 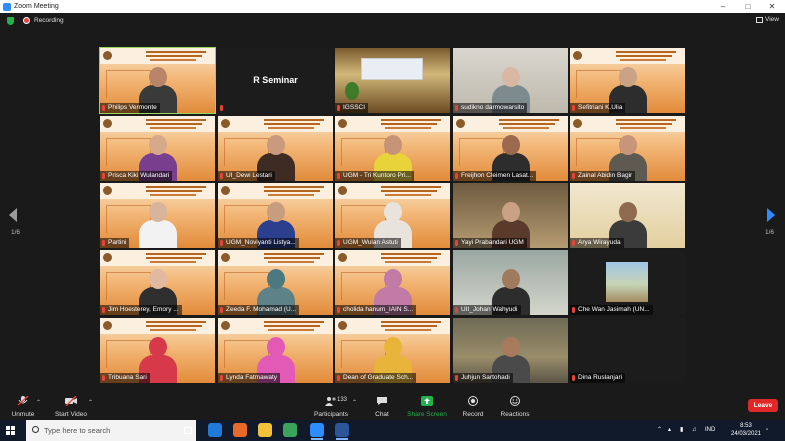 What do you see at coordinates (10, 21) in the screenshot?
I see `shield-icon` at bounding box center [10, 21].